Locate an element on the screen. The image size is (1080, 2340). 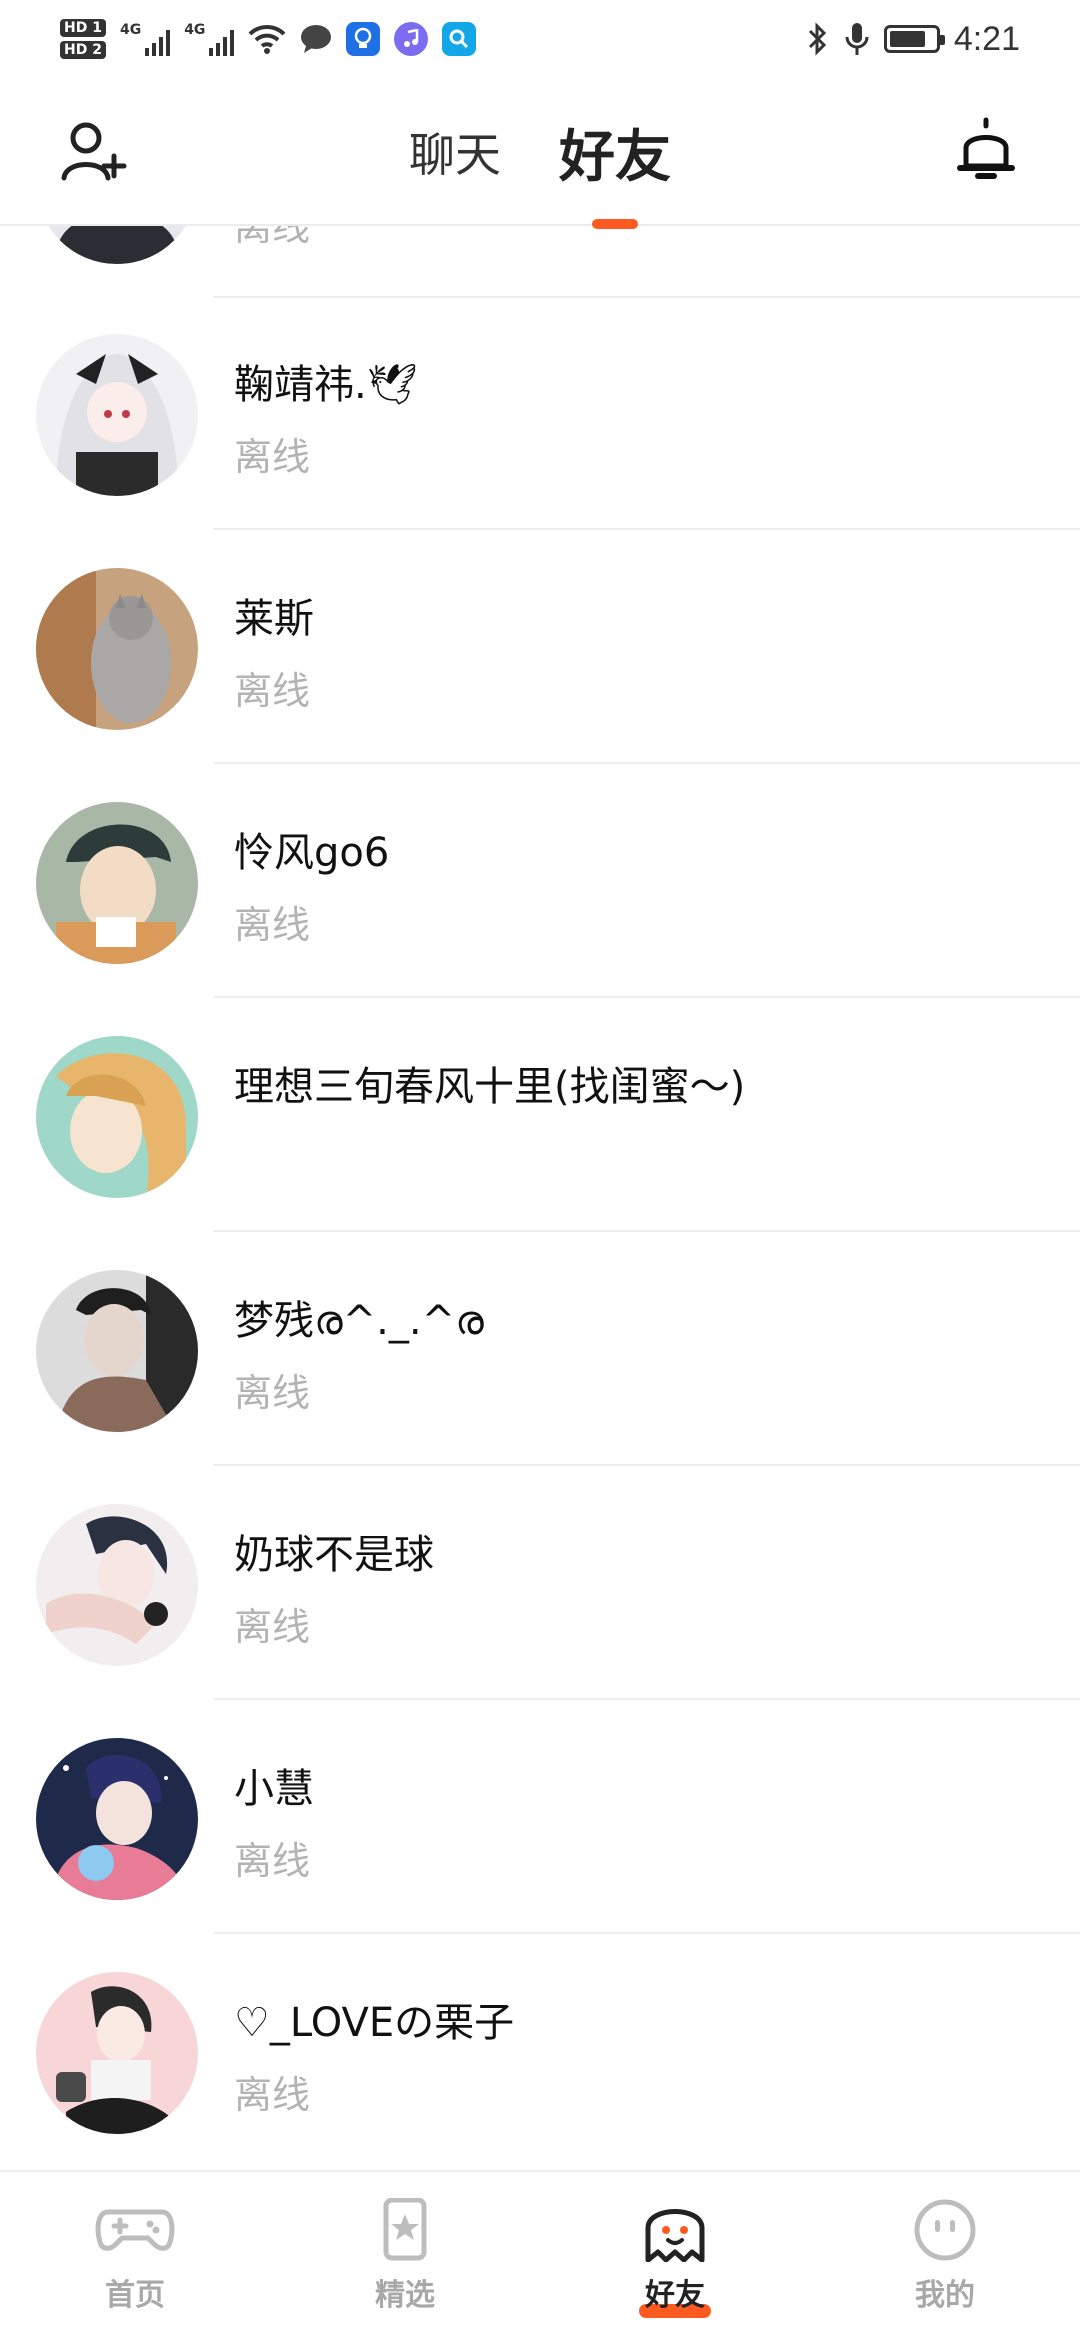
top-header: 聊天 好友 is located at coordinates (540, 152).